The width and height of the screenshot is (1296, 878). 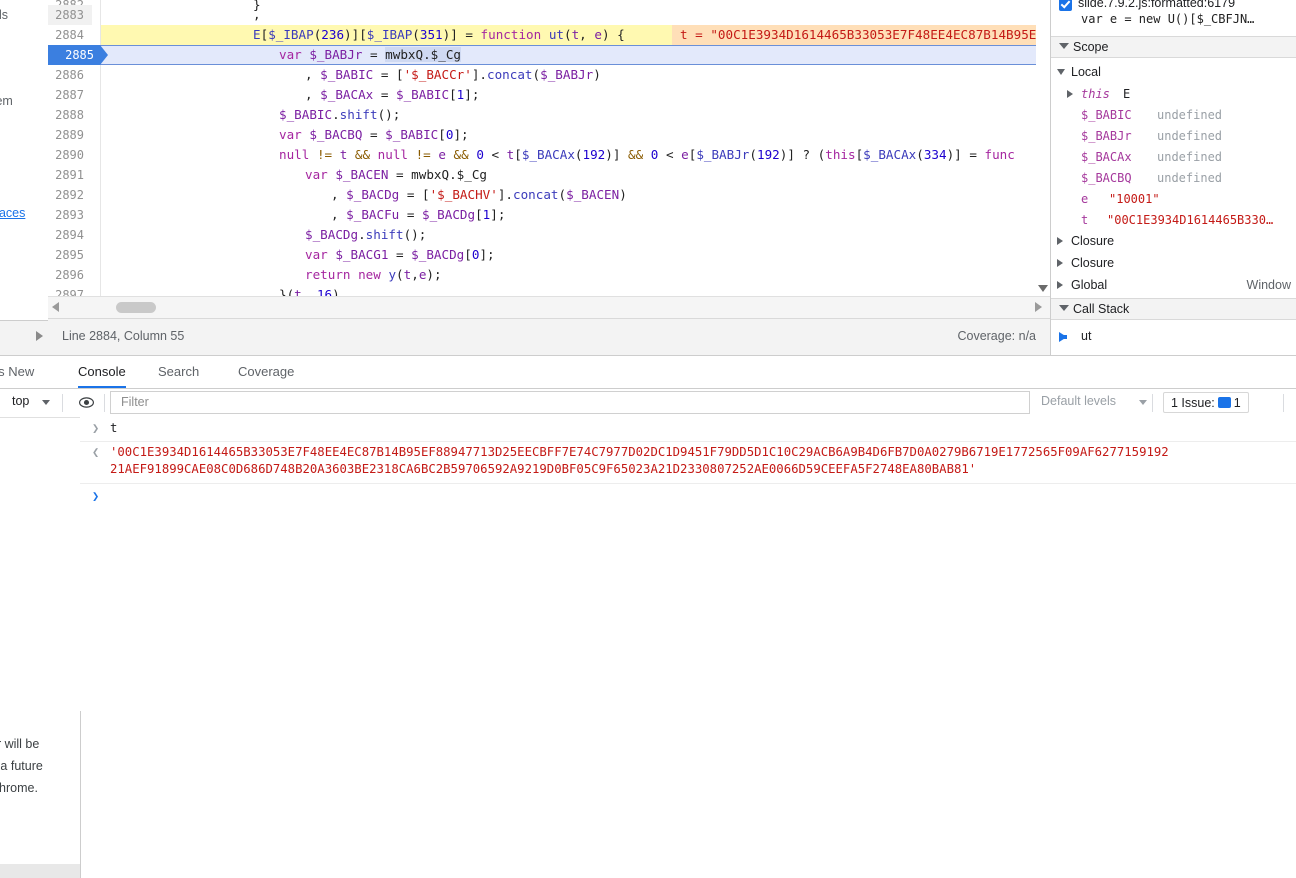 What do you see at coordinates (1101, 309) in the screenshot?
I see `callstack-header-label: Call Stack` at bounding box center [1101, 309].